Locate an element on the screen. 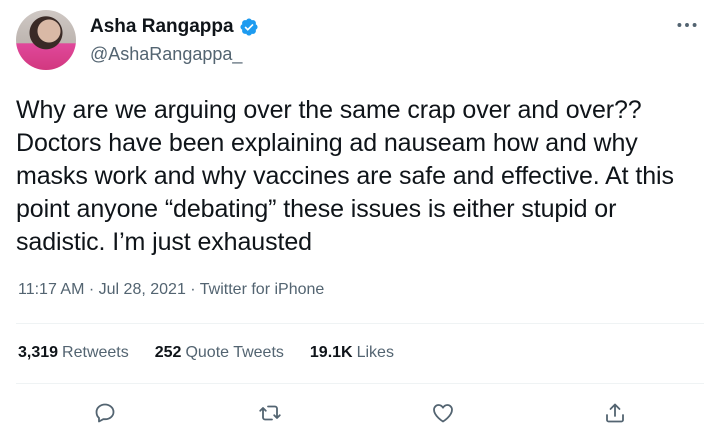  author-display-name: Asha Rangappa is located at coordinates (162, 27).